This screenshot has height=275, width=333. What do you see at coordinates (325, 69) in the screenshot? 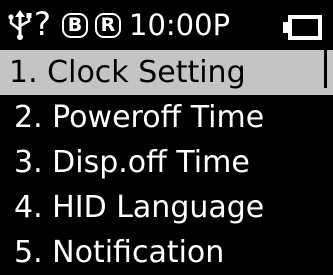
I see `scroll-indicator` at bounding box center [325, 69].